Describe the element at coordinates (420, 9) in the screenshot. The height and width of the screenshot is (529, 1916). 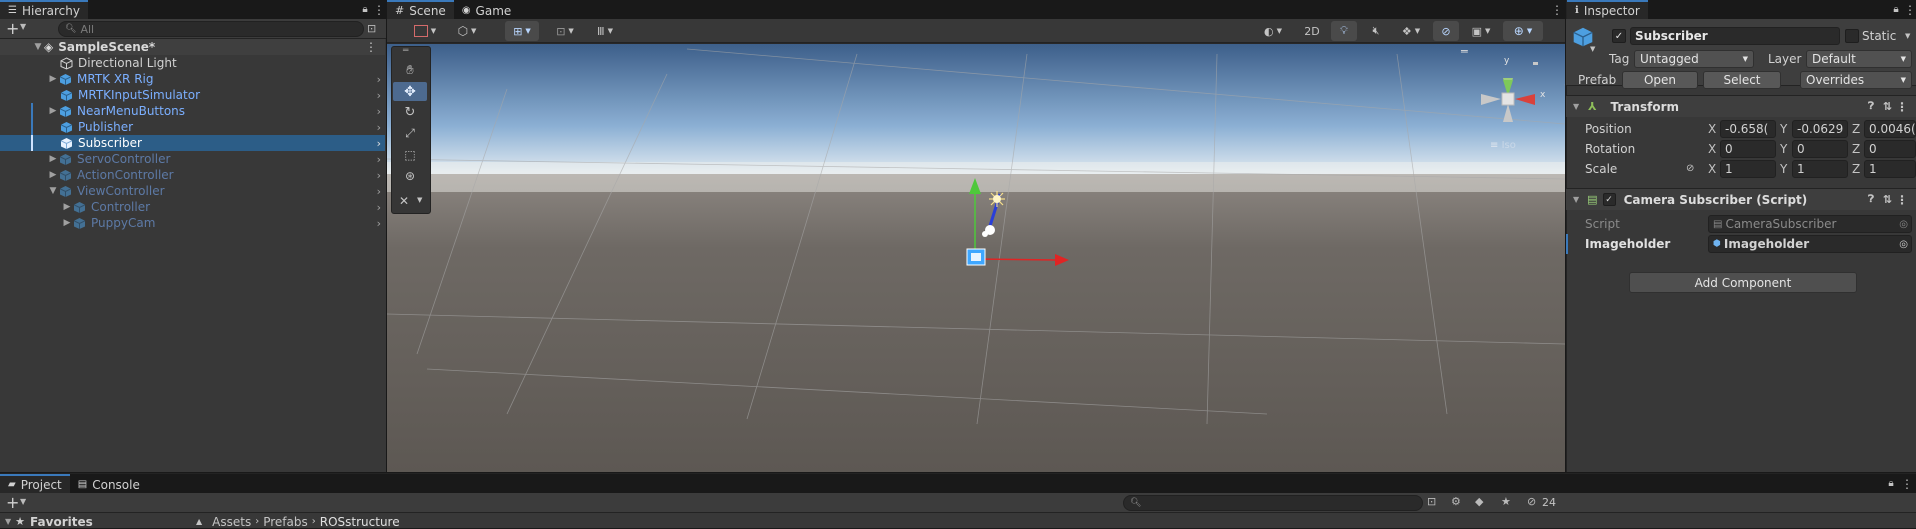
I see `tab-scene: # Scene` at that location.